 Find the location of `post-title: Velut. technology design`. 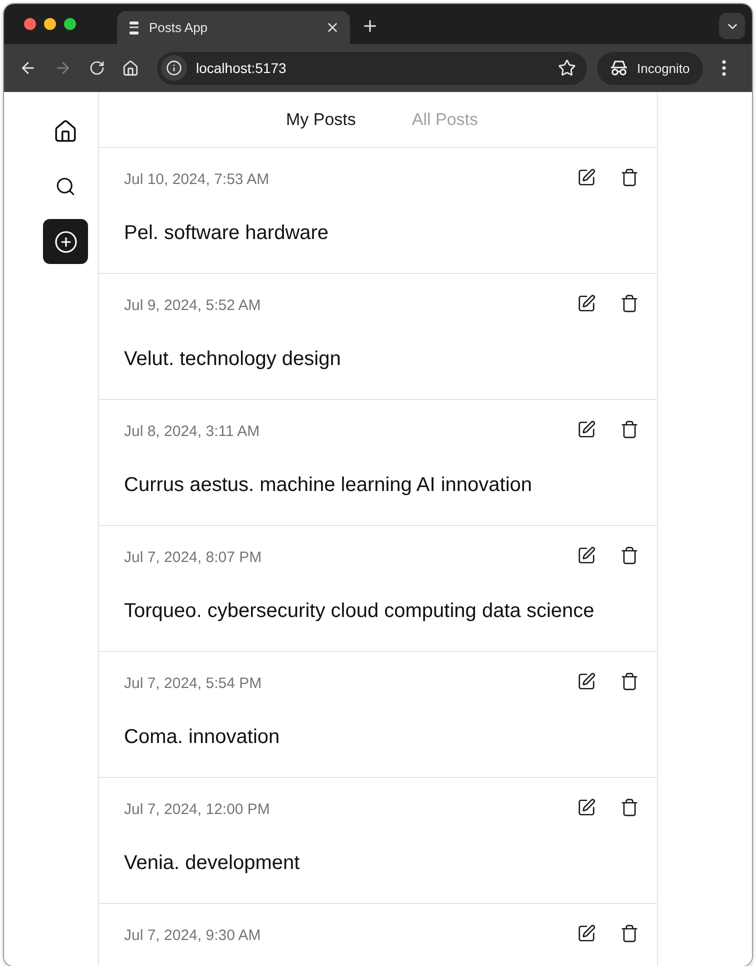

post-title: Velut. technology design is located at coordinates (232, 359).